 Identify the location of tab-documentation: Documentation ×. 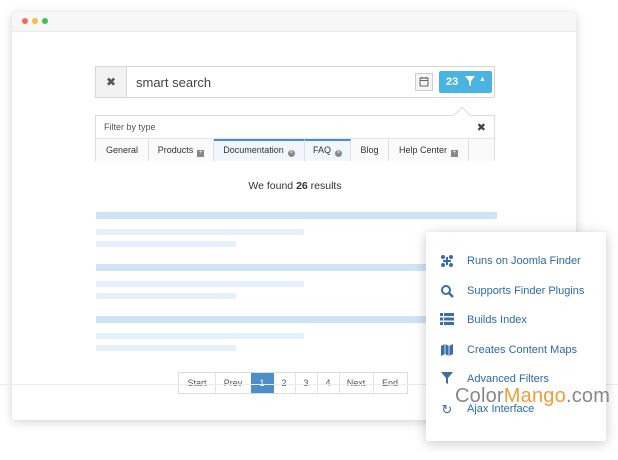
(259, 150).